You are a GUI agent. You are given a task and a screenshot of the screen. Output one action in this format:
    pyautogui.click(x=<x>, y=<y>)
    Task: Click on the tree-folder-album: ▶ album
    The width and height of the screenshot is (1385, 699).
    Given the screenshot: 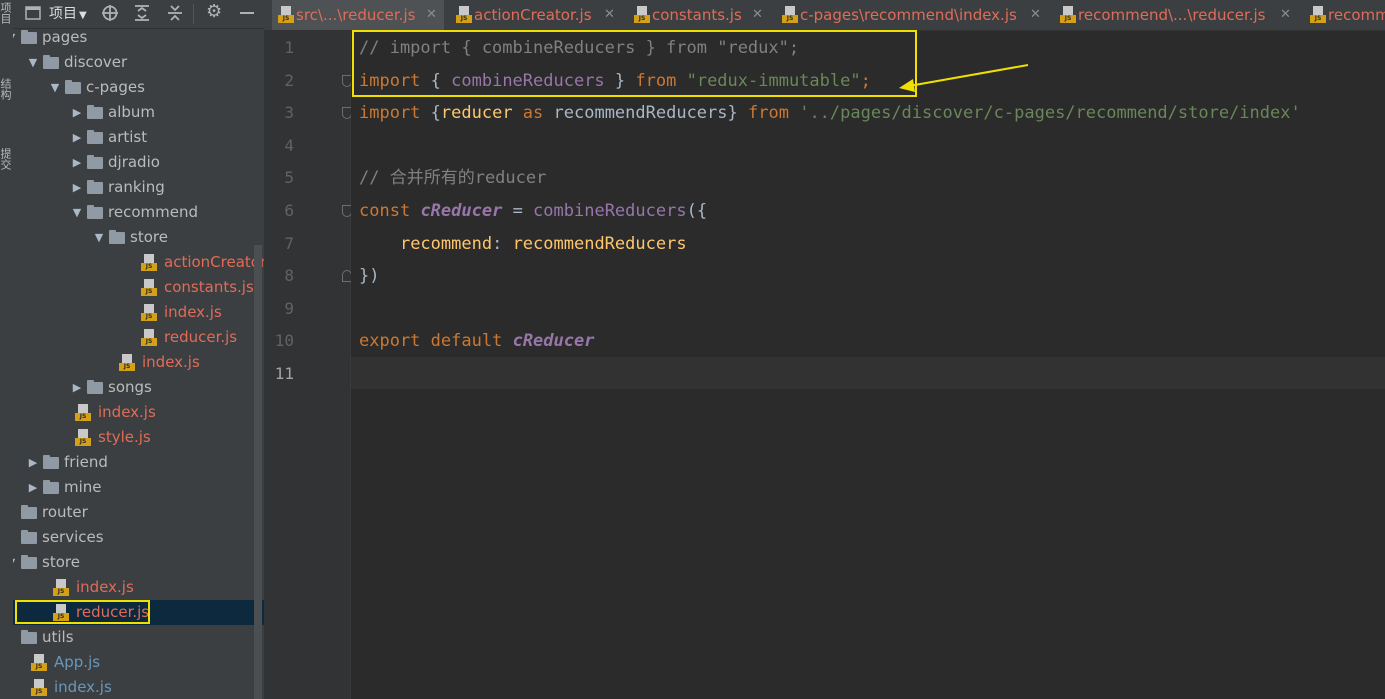 What is the action you would take?
    pyautogui.click(x=138, y=112)
    